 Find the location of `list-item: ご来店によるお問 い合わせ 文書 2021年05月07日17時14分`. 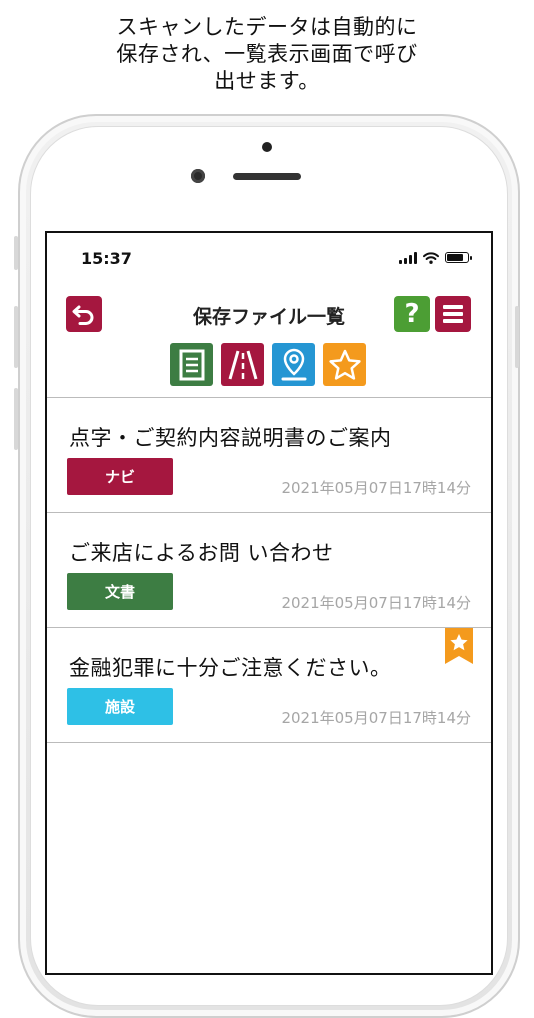

list-item: ご来店によるお問 い合わせ 文書 2021年05月07日17時14分 is located at coordinates (269, 570).